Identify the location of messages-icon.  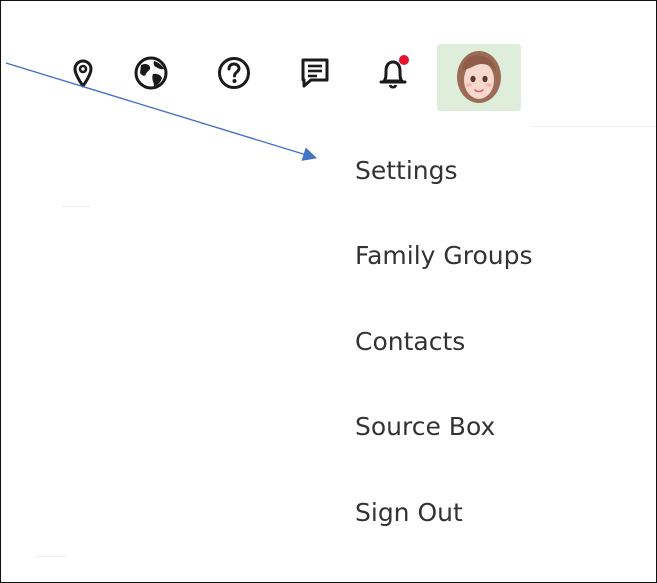
(315, 73).